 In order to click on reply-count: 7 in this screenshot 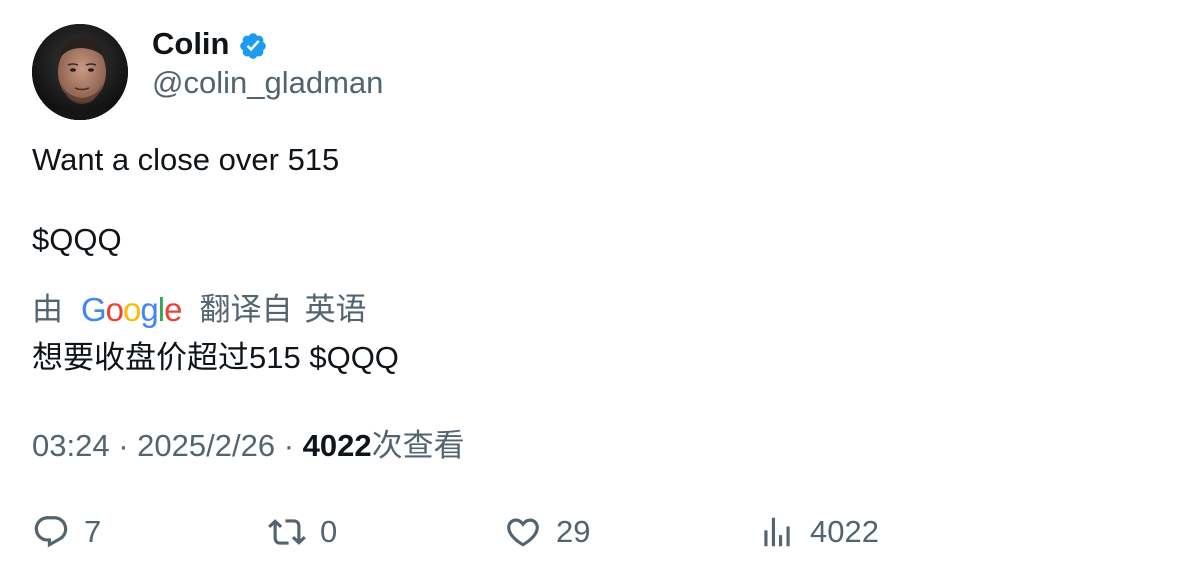, I will do `click(93, 531)`.